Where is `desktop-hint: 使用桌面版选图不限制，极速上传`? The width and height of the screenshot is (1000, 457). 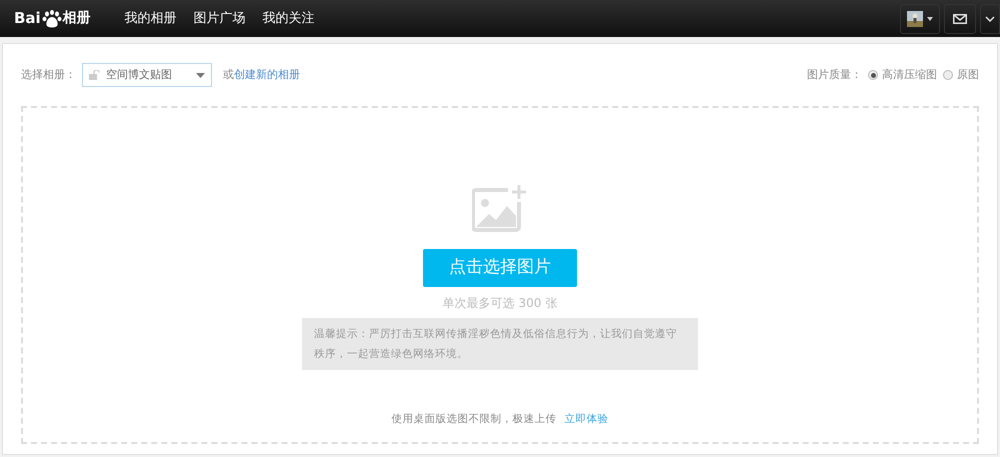
desktop-hint: 使用桌面版选图不限制，极速上传 is located at coordinates (474, 420).